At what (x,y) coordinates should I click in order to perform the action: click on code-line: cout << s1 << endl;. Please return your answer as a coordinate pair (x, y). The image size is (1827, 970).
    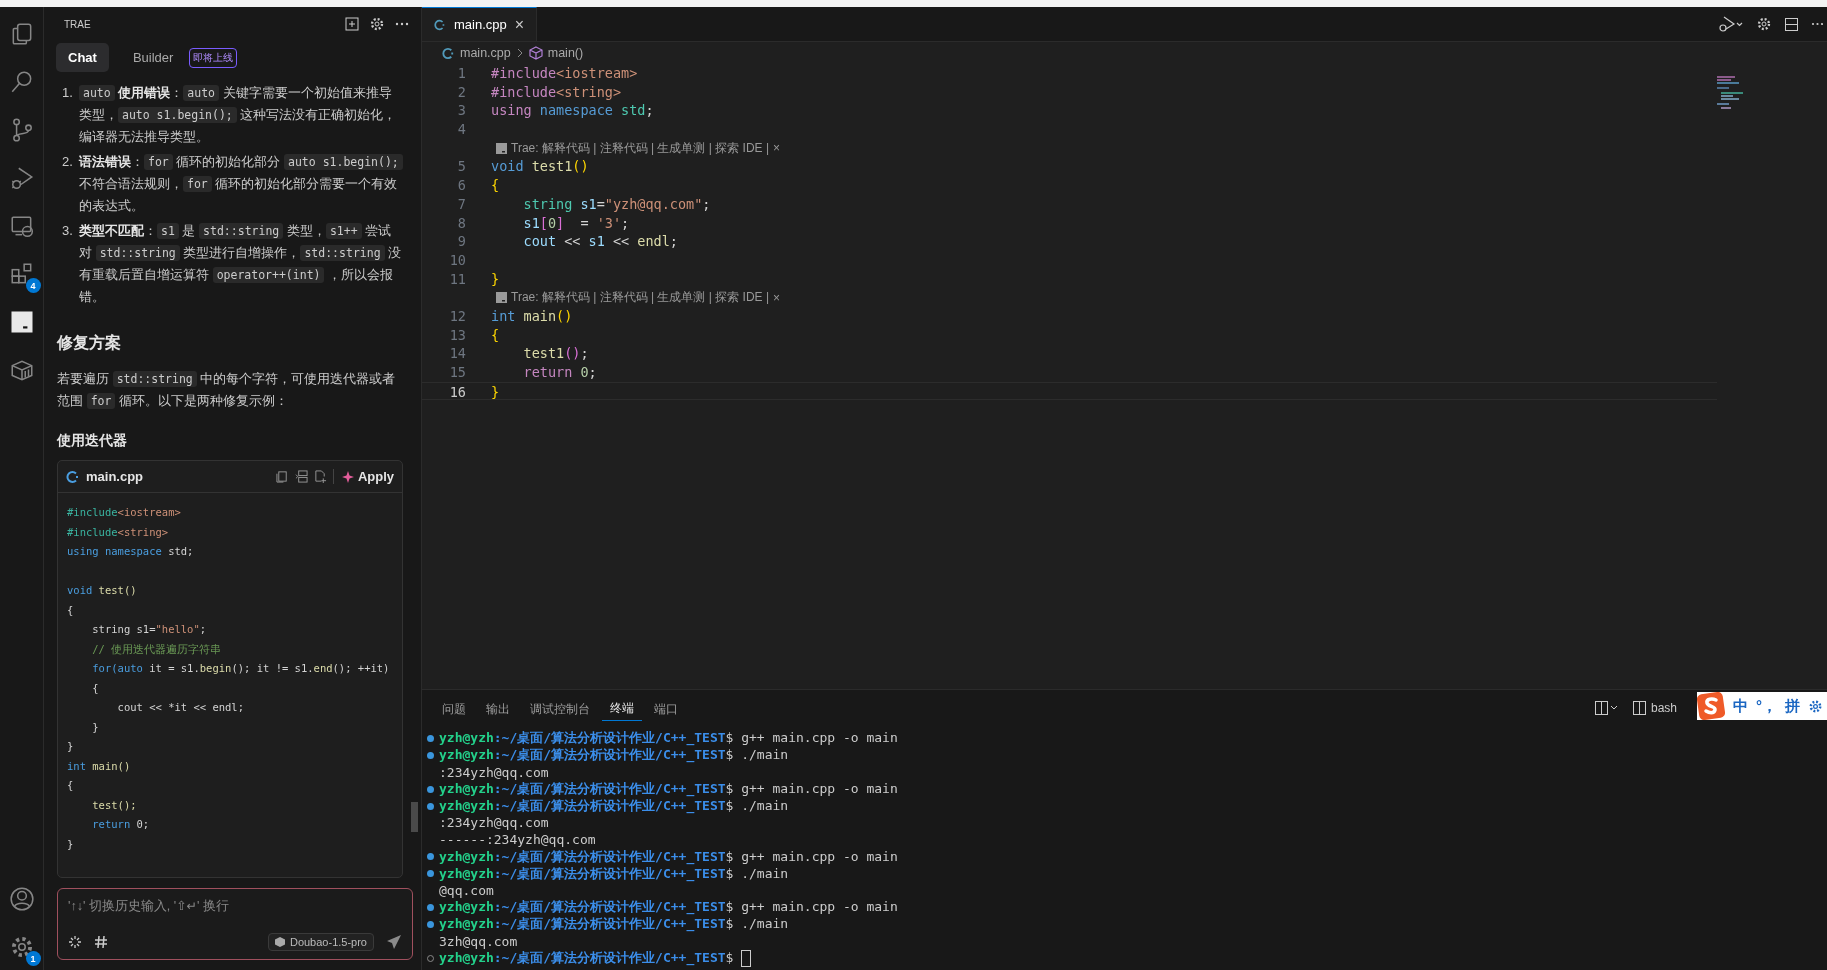
    Looking at the image, I should click on (600, 241).